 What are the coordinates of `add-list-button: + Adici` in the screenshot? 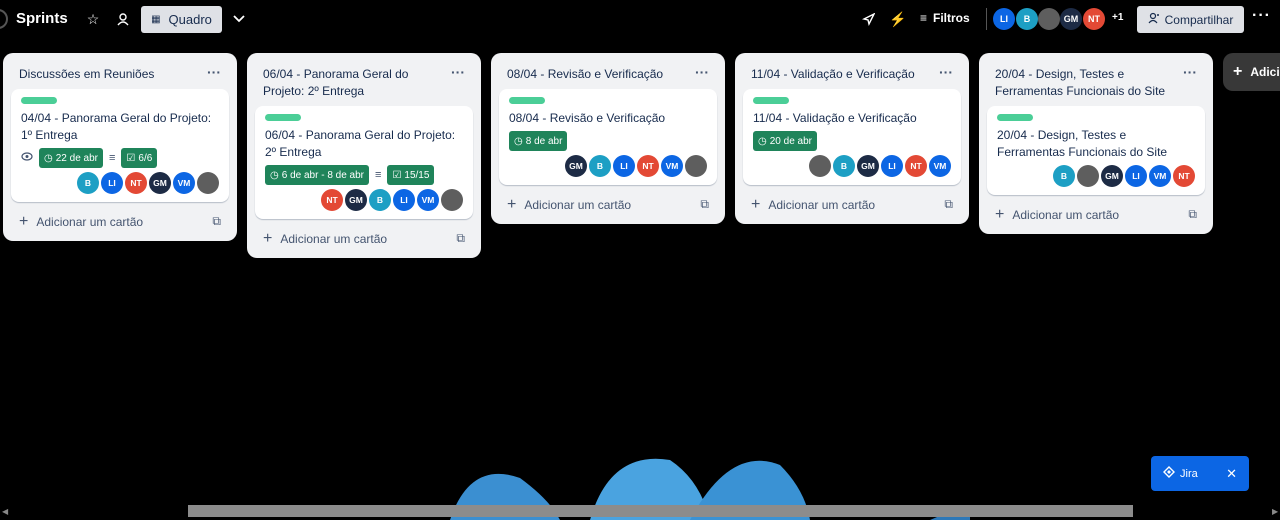 It's located at (1251, 72).